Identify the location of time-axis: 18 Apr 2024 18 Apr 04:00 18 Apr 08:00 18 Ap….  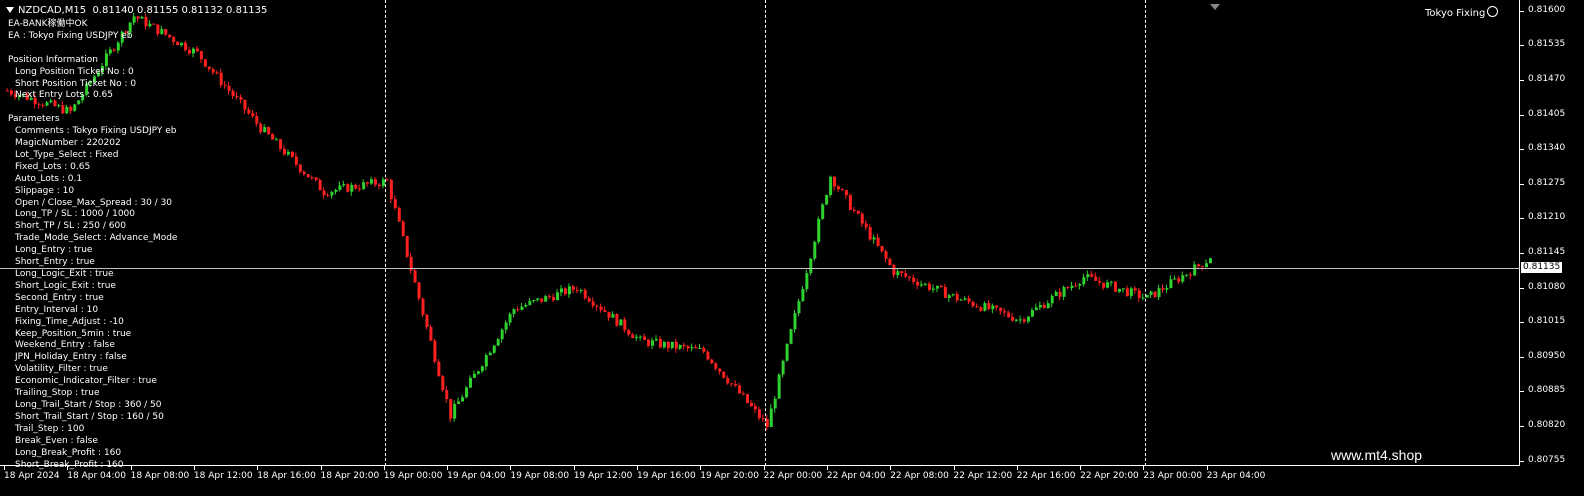
(760, 481).